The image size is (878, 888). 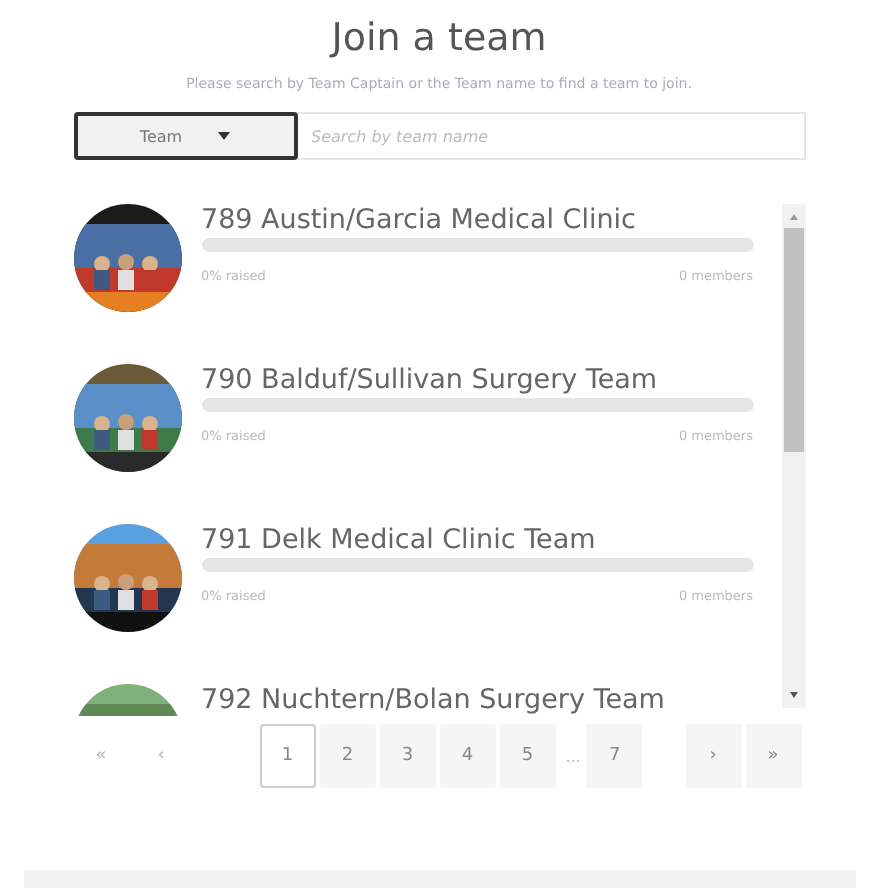 I want to click on next-page-button: ›, so click(x=713, y=756).